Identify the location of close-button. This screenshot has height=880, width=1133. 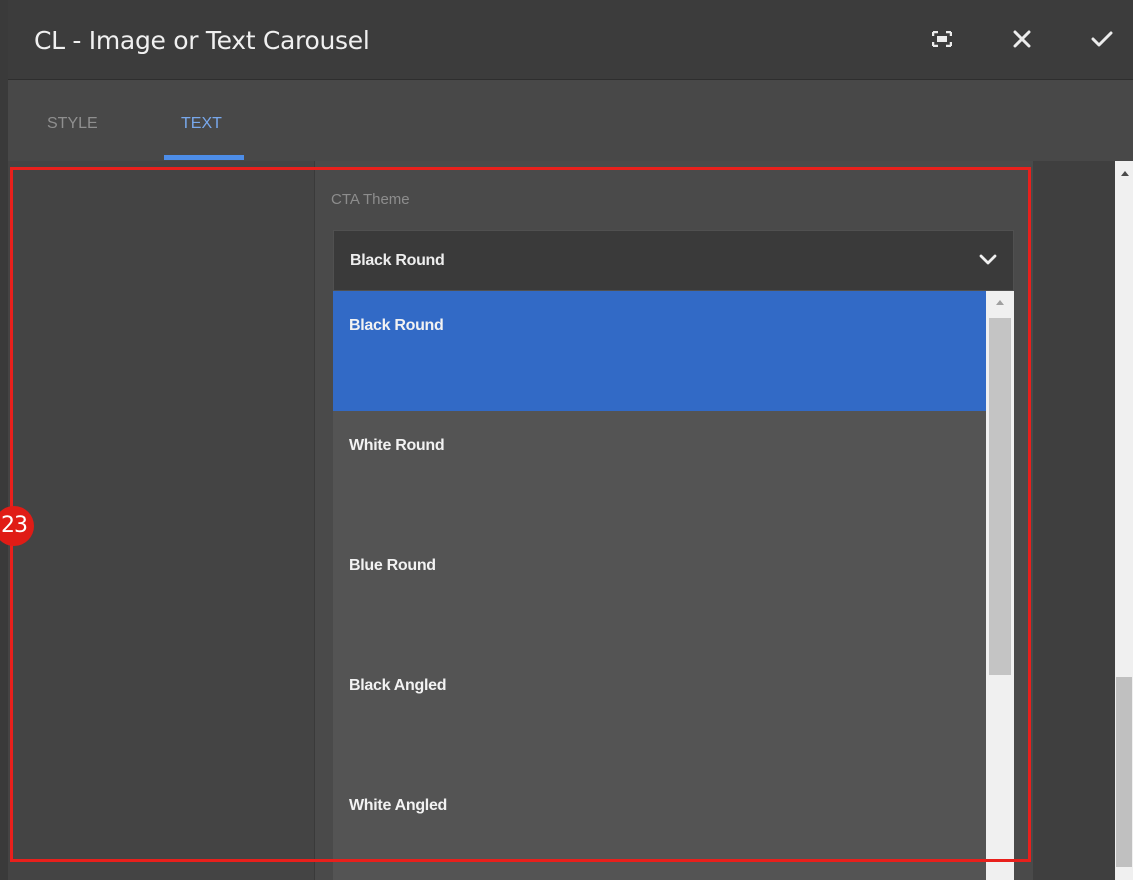
(1022, 39).